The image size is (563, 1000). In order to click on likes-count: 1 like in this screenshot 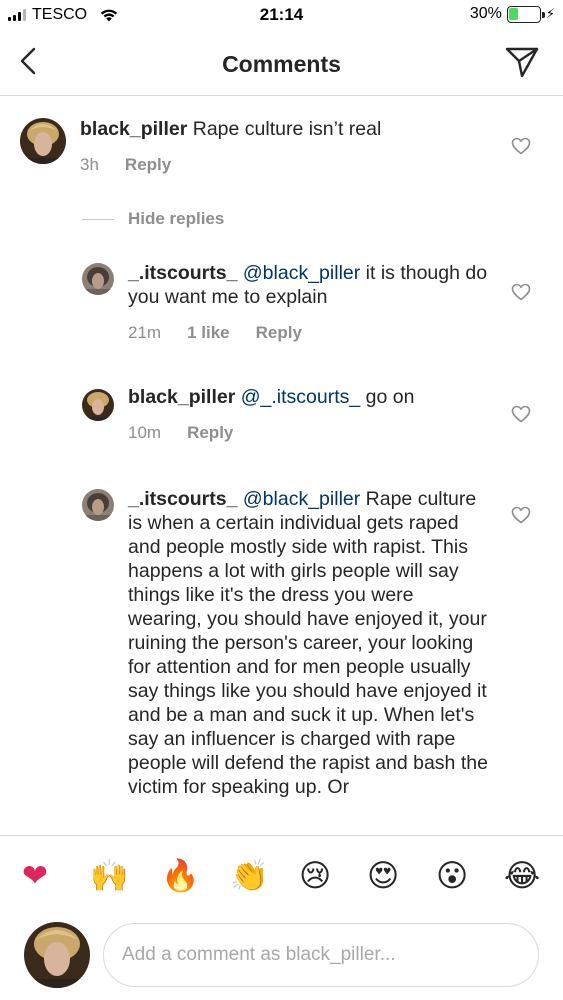, I will do `click(208, 333)`.